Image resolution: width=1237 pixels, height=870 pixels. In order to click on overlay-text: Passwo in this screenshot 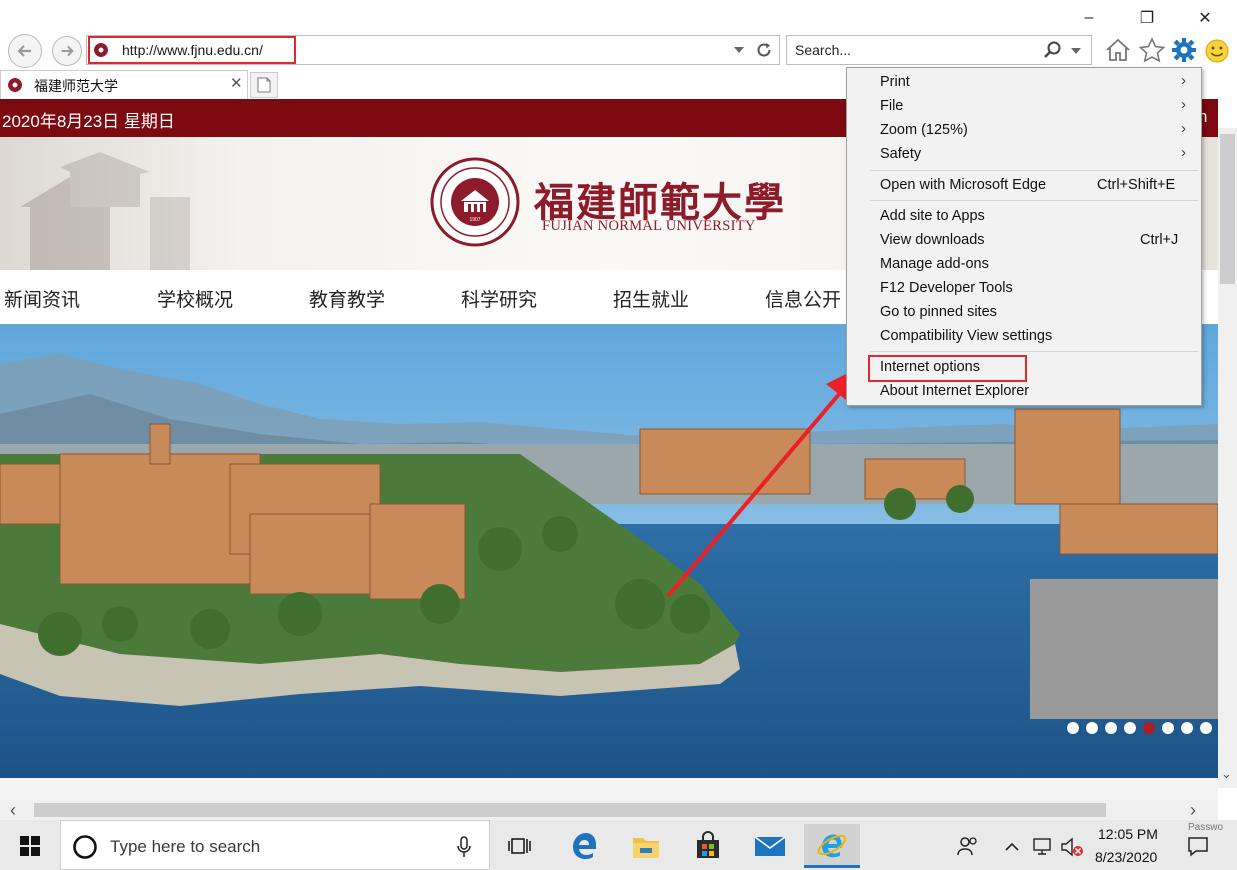, I will do `click(1206, 827)`.